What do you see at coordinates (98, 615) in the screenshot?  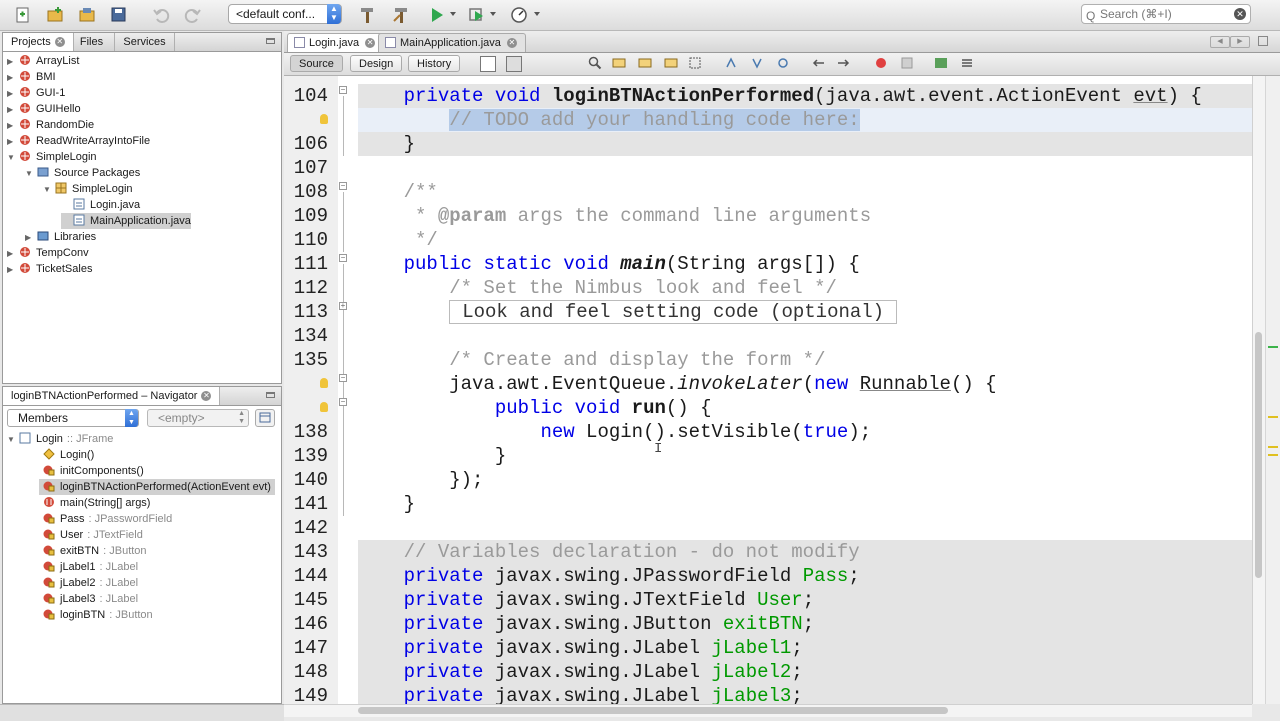 I see `navigator-member: loginBTN: JButton` at bounding box center [98, 615].